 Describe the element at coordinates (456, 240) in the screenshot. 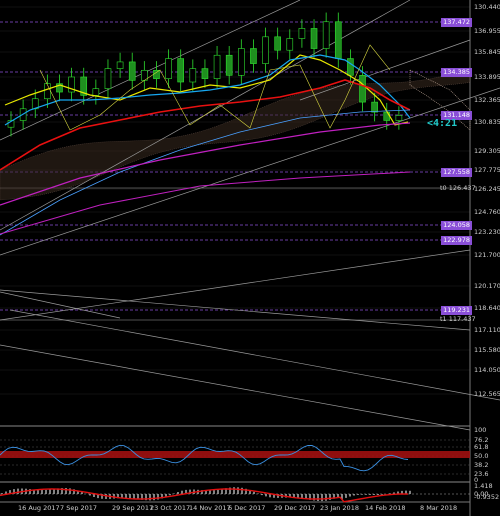

I see `level-tag: 122.978` at that location.